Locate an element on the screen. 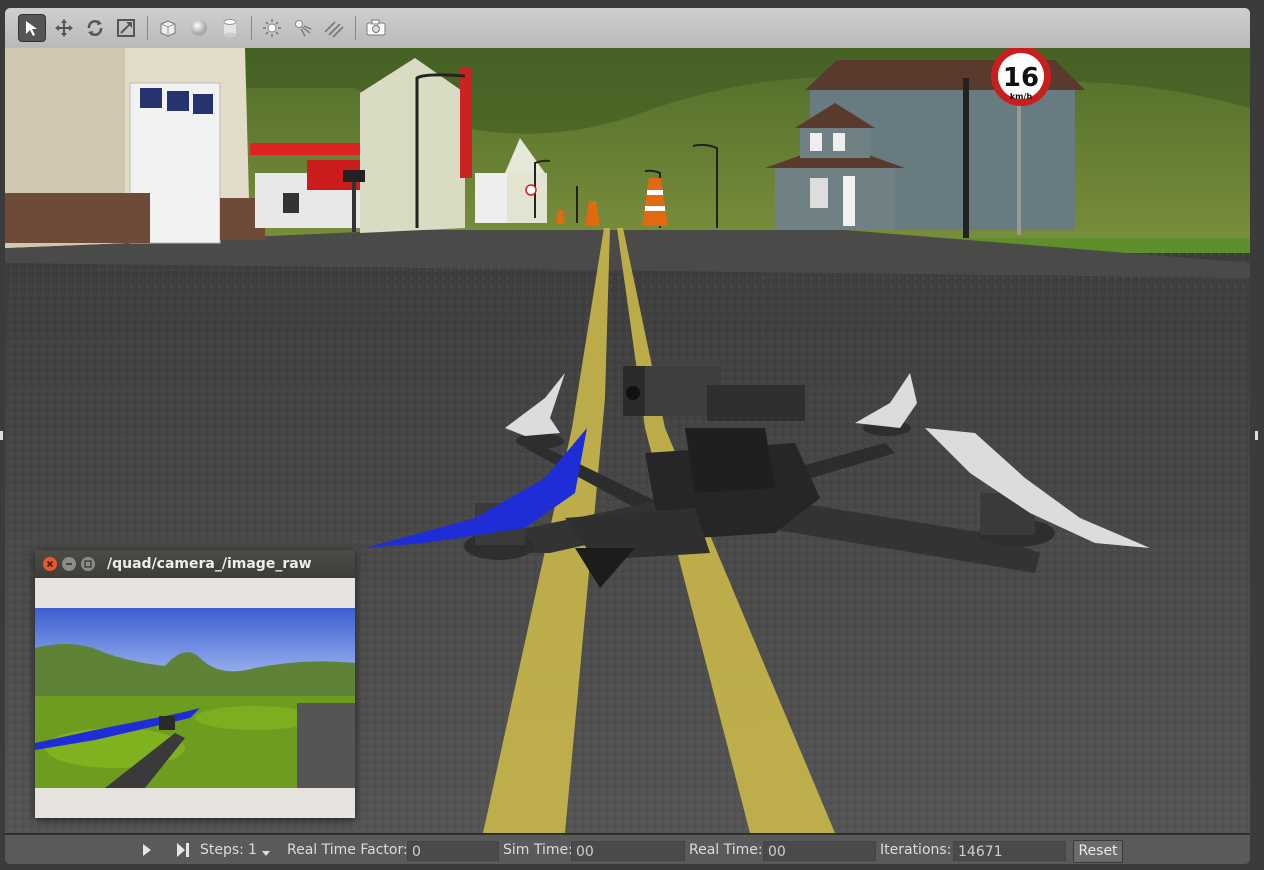 This screenshot has width=1264, height=870. maximize-icon is located at coordinates (88, 564).